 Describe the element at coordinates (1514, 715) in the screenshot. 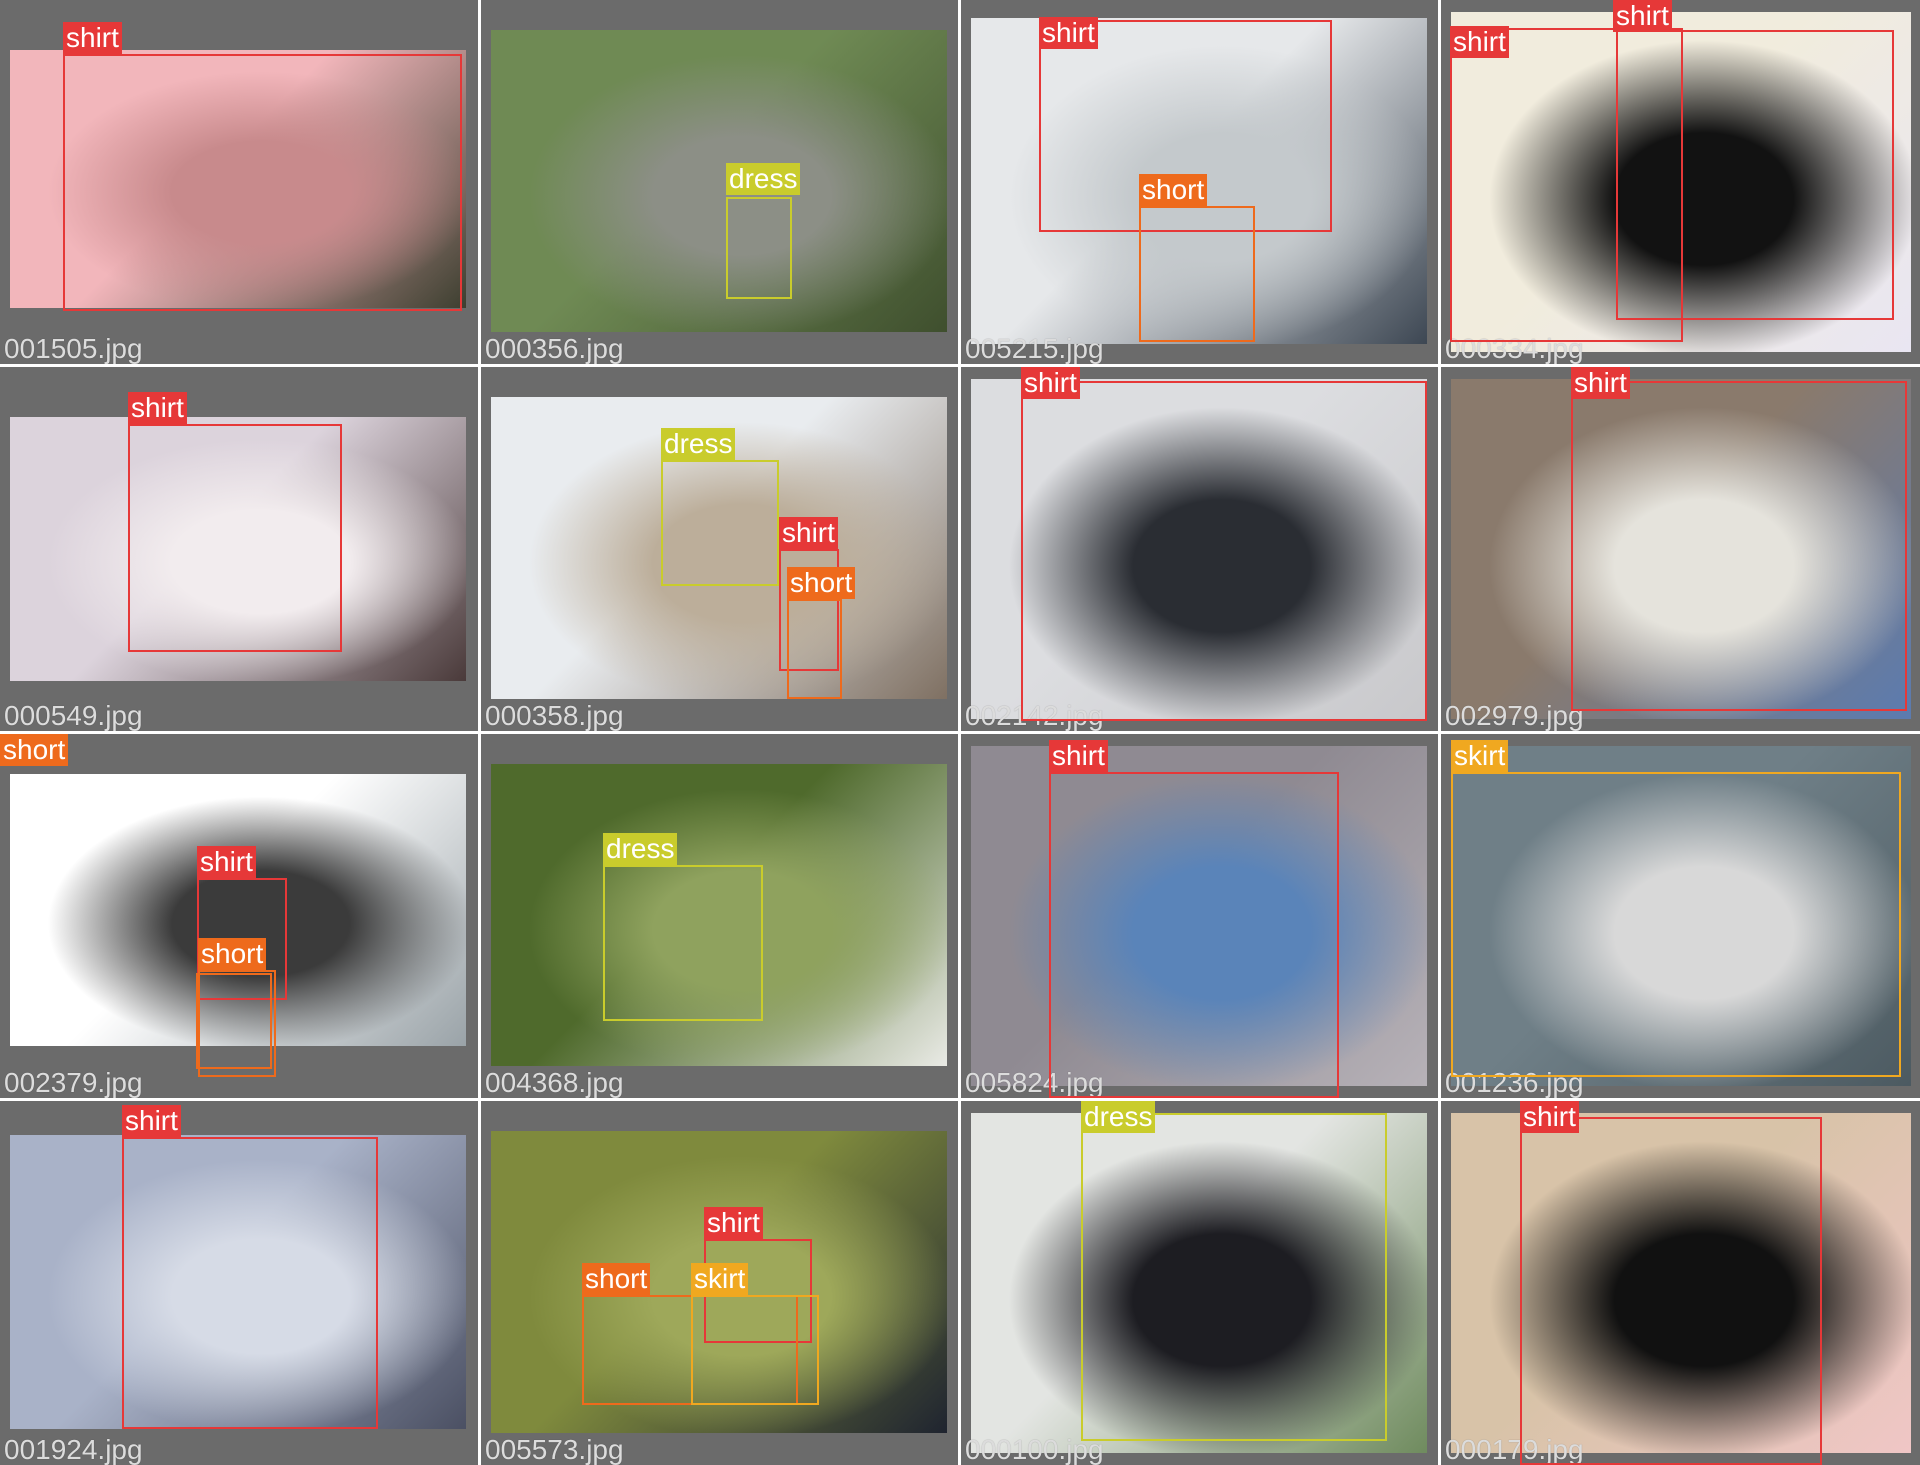

I see `tile-filename: 002979.jpg` at that location.